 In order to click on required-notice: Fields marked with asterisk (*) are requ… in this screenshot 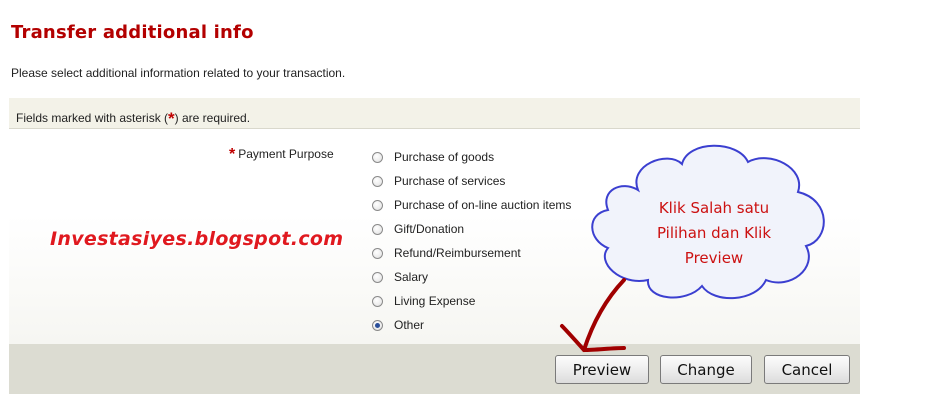, I will do `click(133, 117)`.